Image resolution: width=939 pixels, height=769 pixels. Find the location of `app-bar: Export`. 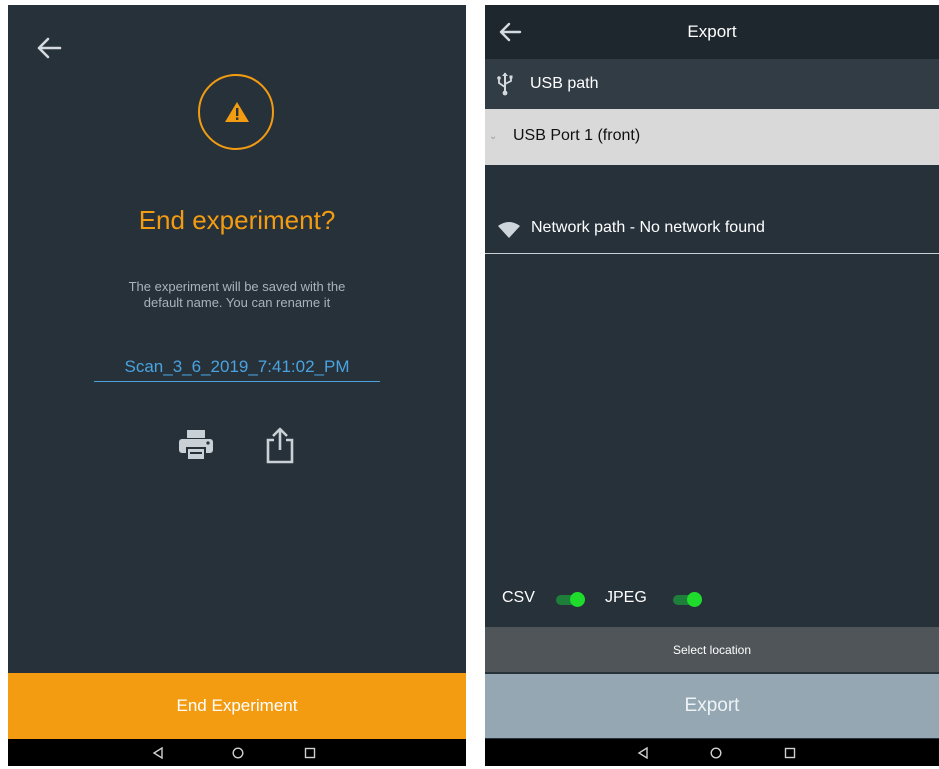

app-bar: Export is located at coordinates (712, 32).